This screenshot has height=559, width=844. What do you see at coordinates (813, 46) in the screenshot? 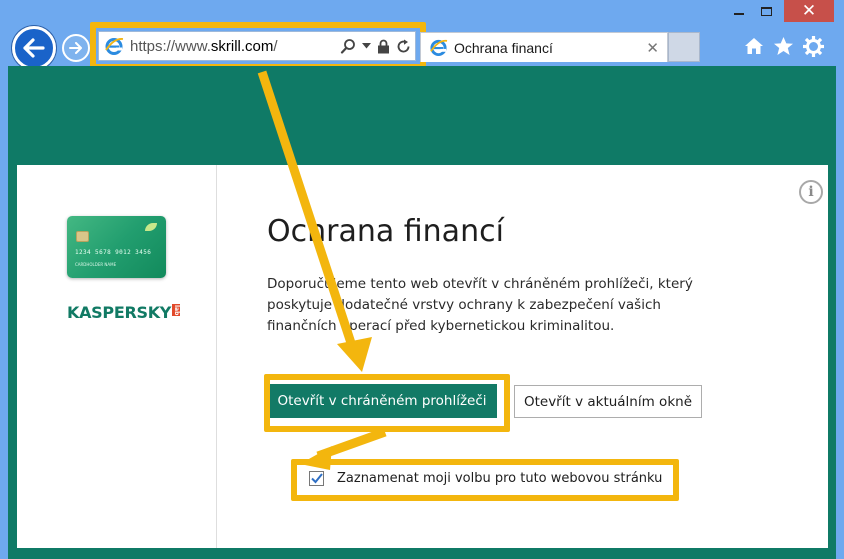
I see `gear-icon` at bounding box center [813, 46].